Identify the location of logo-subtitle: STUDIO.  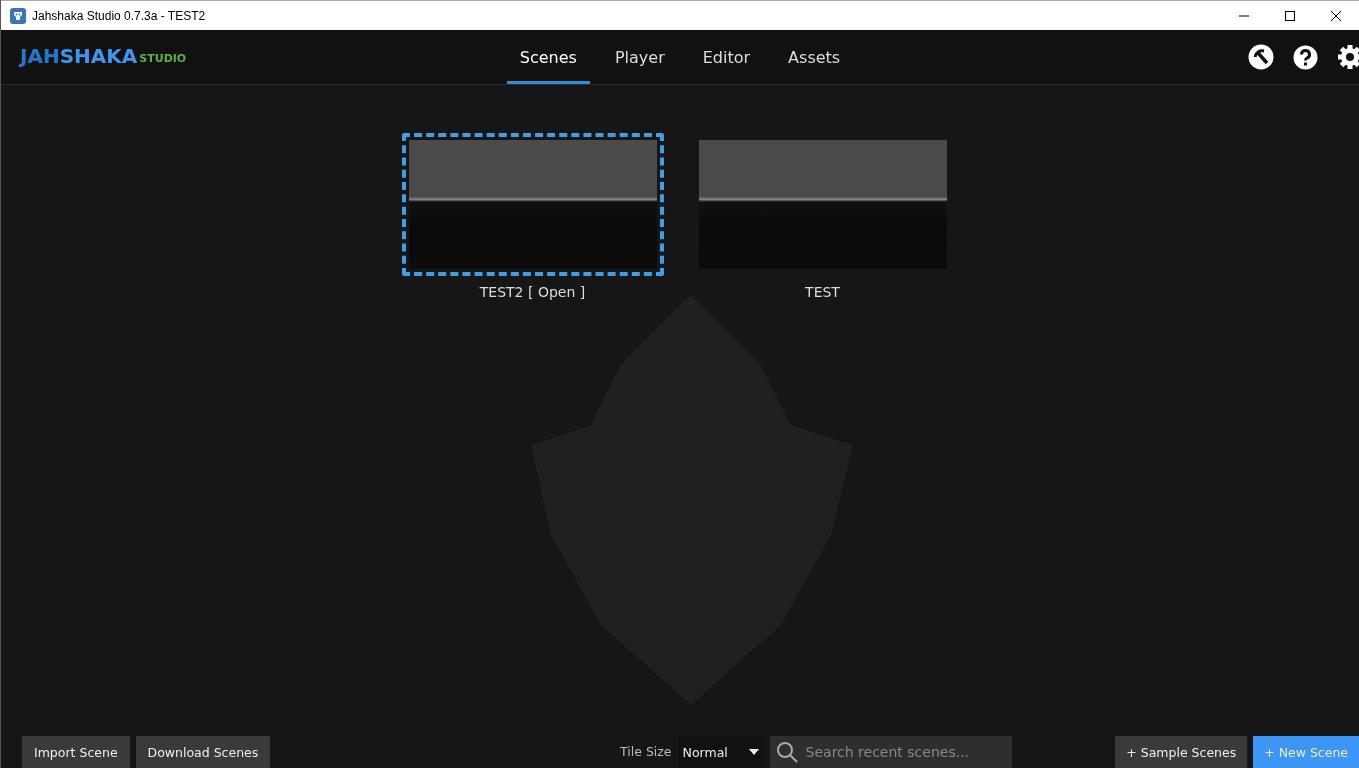
(163, 58).